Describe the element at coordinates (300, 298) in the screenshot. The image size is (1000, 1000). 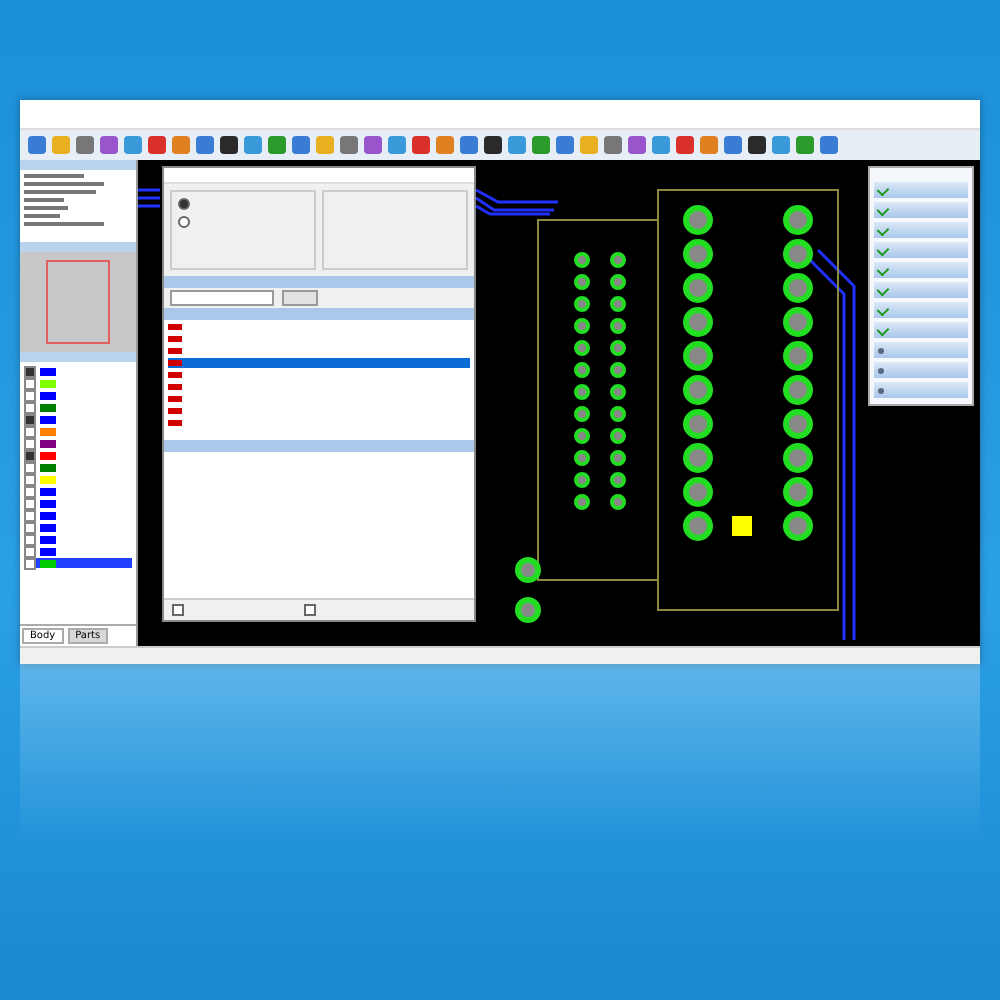
I see `search-button` at that location.